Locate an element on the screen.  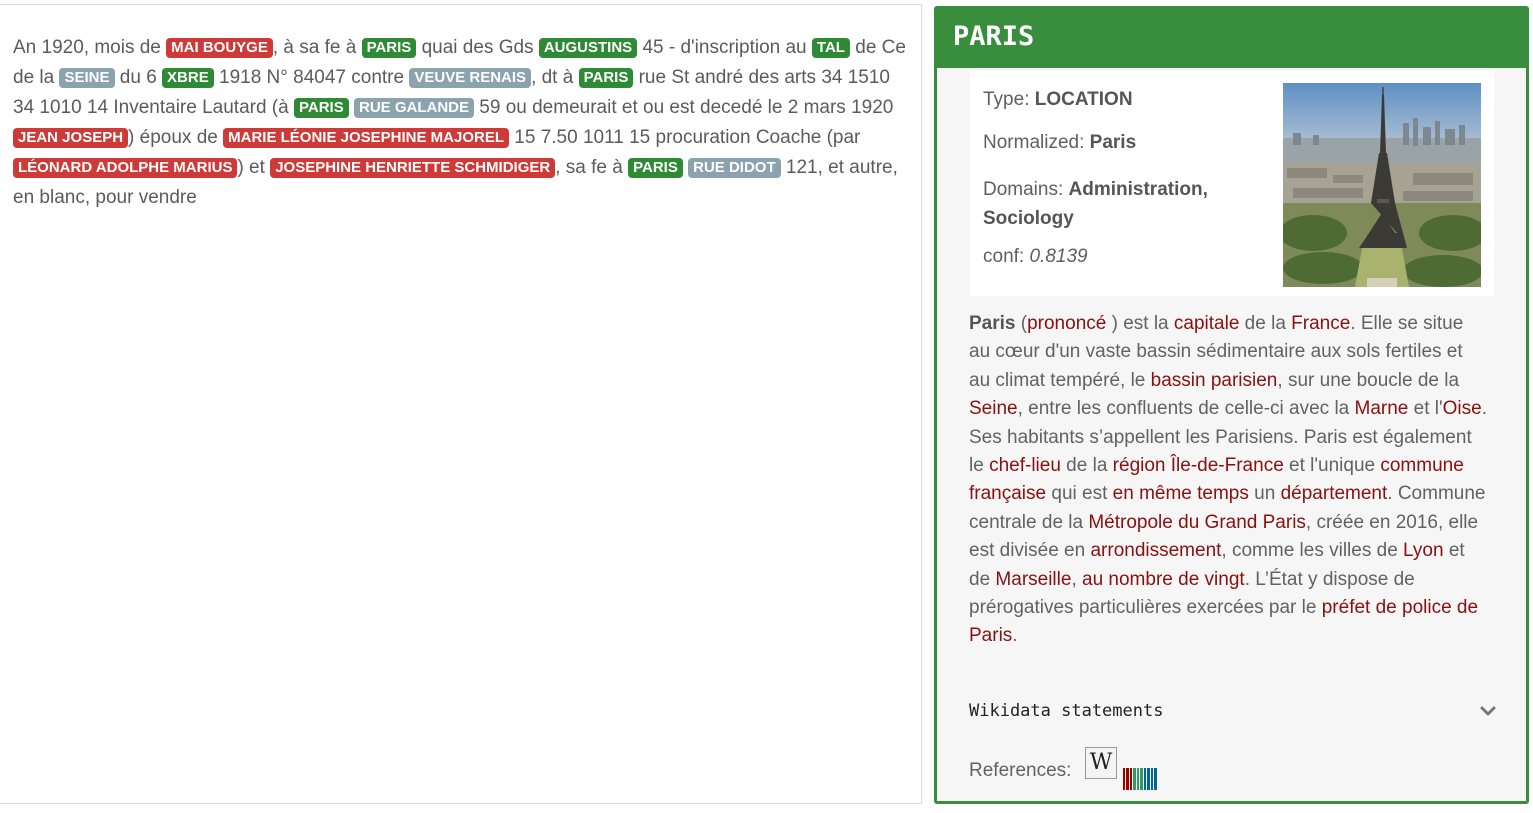
entity-normalized: Normalized: Paris is located at coordinates (1059, 143).